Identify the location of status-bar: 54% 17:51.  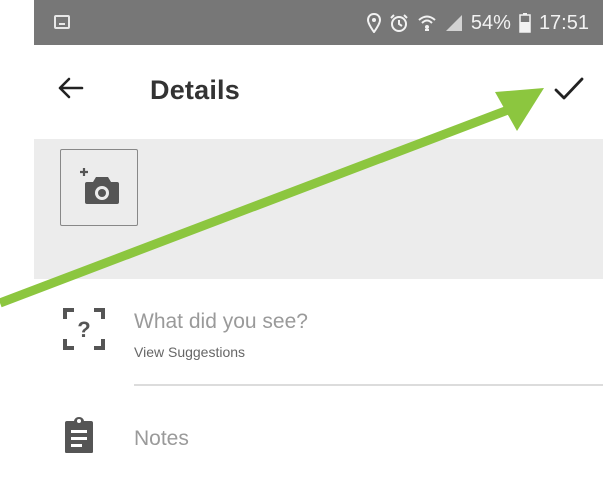
(318, 22).